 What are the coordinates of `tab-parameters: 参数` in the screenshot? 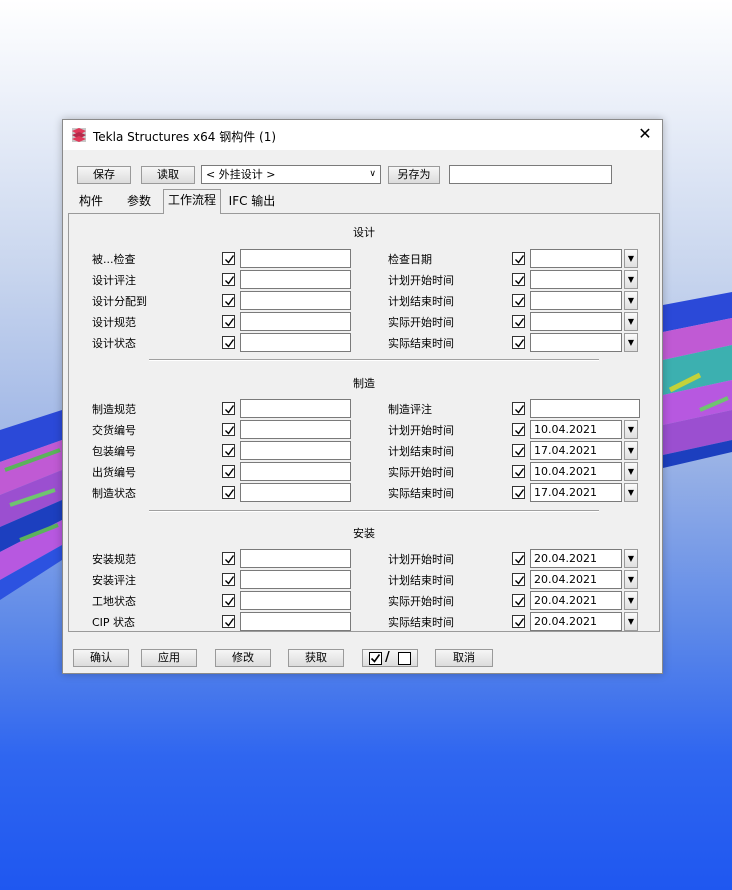 It's located at (139, 202).